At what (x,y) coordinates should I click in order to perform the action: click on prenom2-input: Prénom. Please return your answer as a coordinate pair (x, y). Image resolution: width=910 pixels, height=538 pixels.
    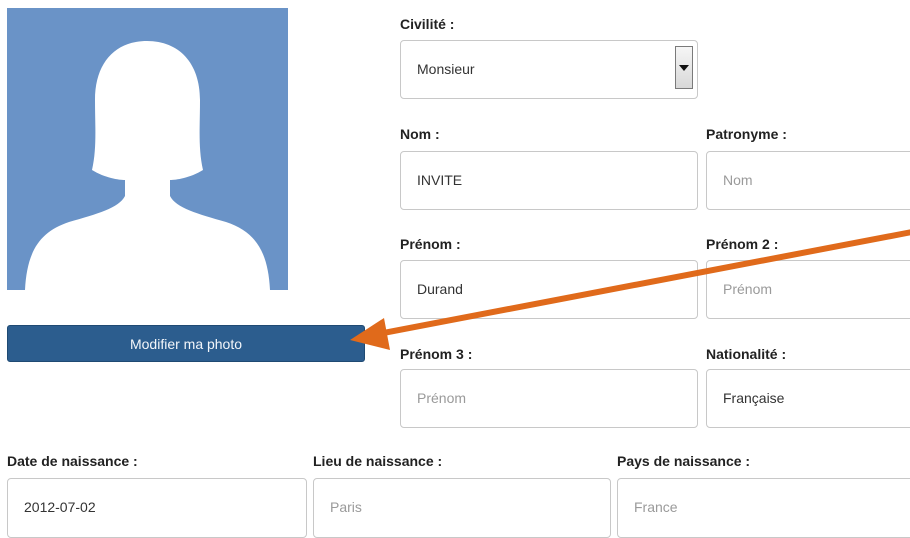
    Looking at the image, I should click on (808, 289).